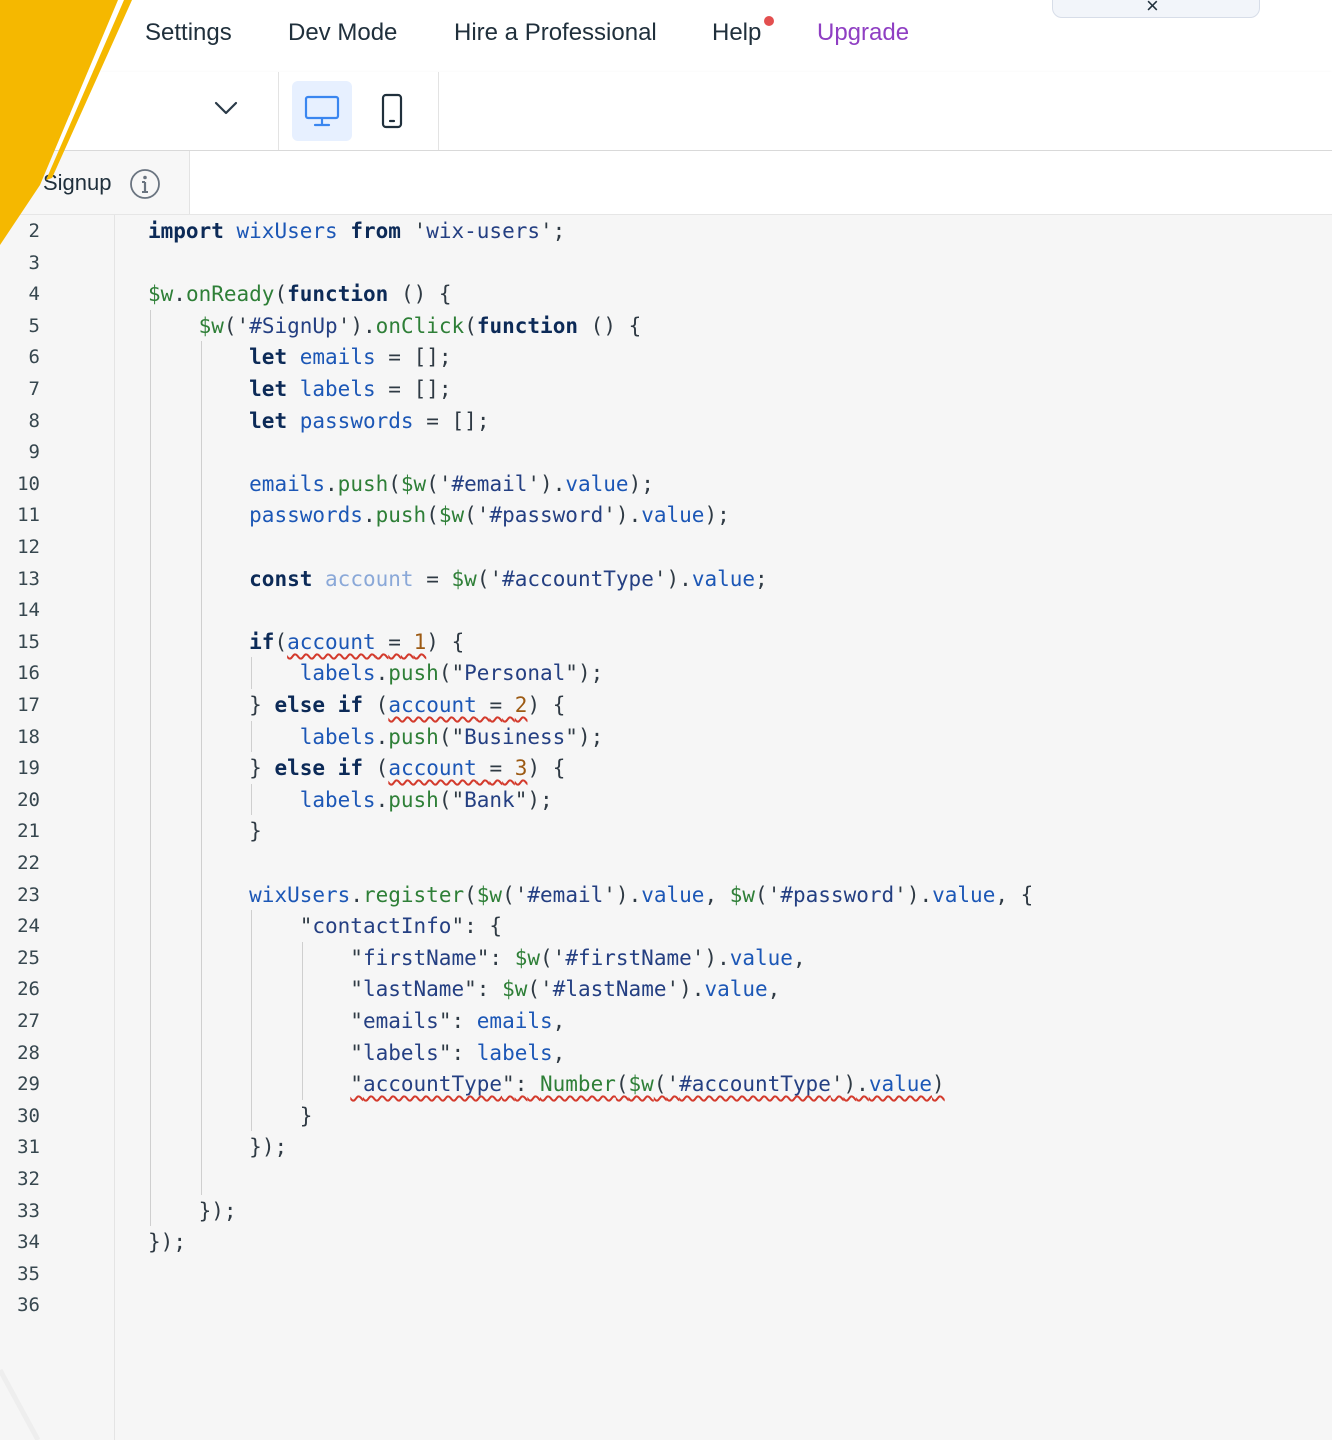 The height and width of the screenshot is (1440, 1332). What do you see at coordinates (356, 1053) in the screenshot?
I see `code-line: "labels": labels,` at bounding box center [356, 1053].